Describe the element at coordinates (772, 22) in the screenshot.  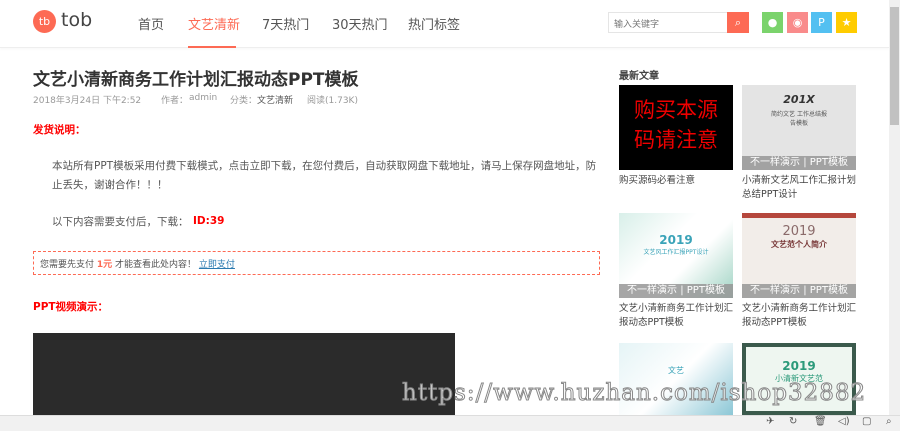
I see `wechat-icon: ●` at that location.